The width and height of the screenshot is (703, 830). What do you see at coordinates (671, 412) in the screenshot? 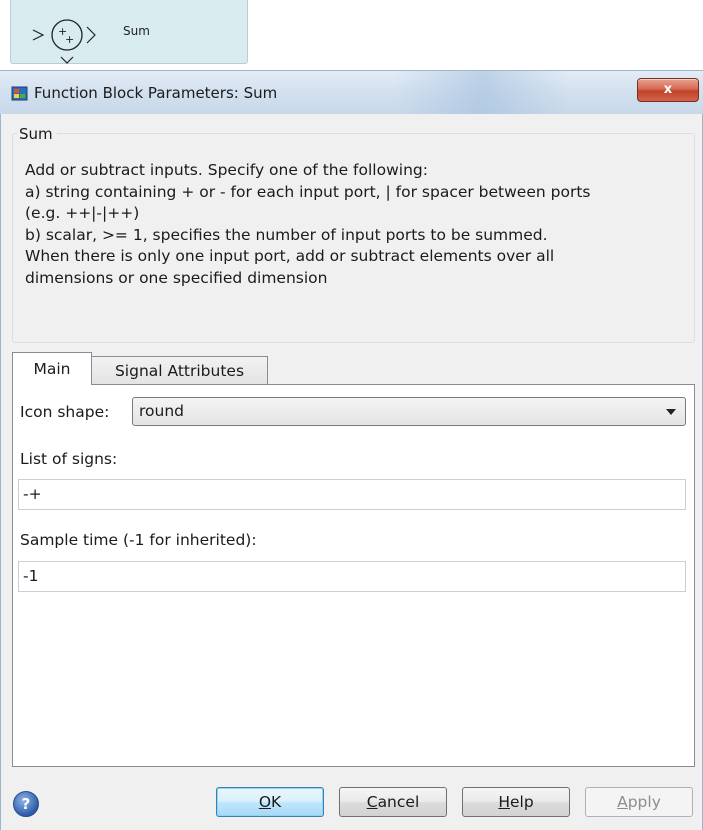
I see `chevron-down-icon` at bounding box center [671, 412].